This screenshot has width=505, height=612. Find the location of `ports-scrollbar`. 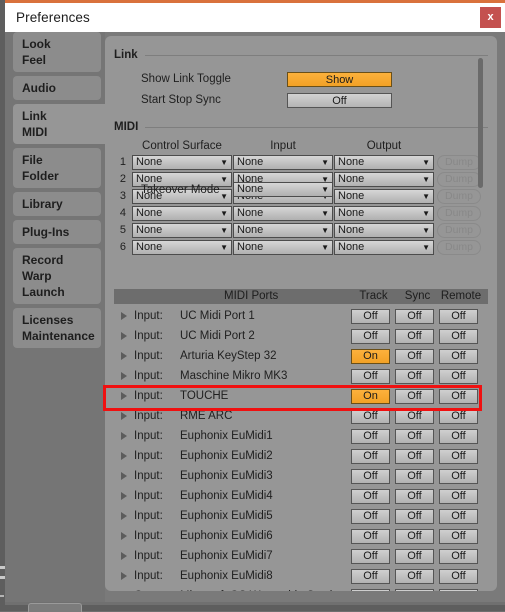

ports-scrollbar is located at coordinates (480, 123).